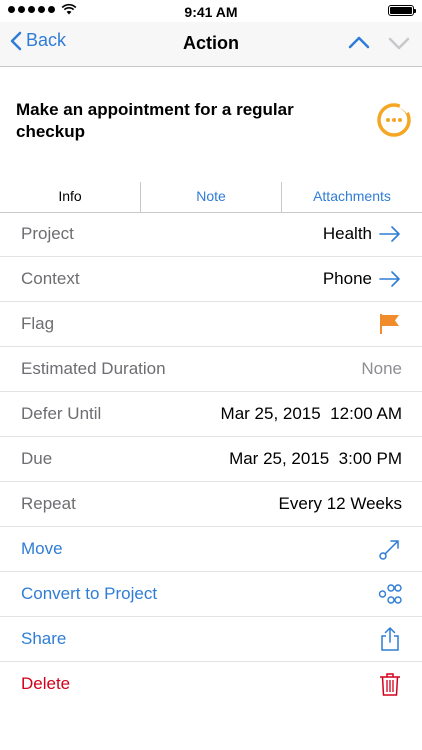 The width and height of the screenshot is (422, 750). What do you see at coordinates (402, 10) in the screenshot?
I see `battery-icon` at bounding box center [402, 10].